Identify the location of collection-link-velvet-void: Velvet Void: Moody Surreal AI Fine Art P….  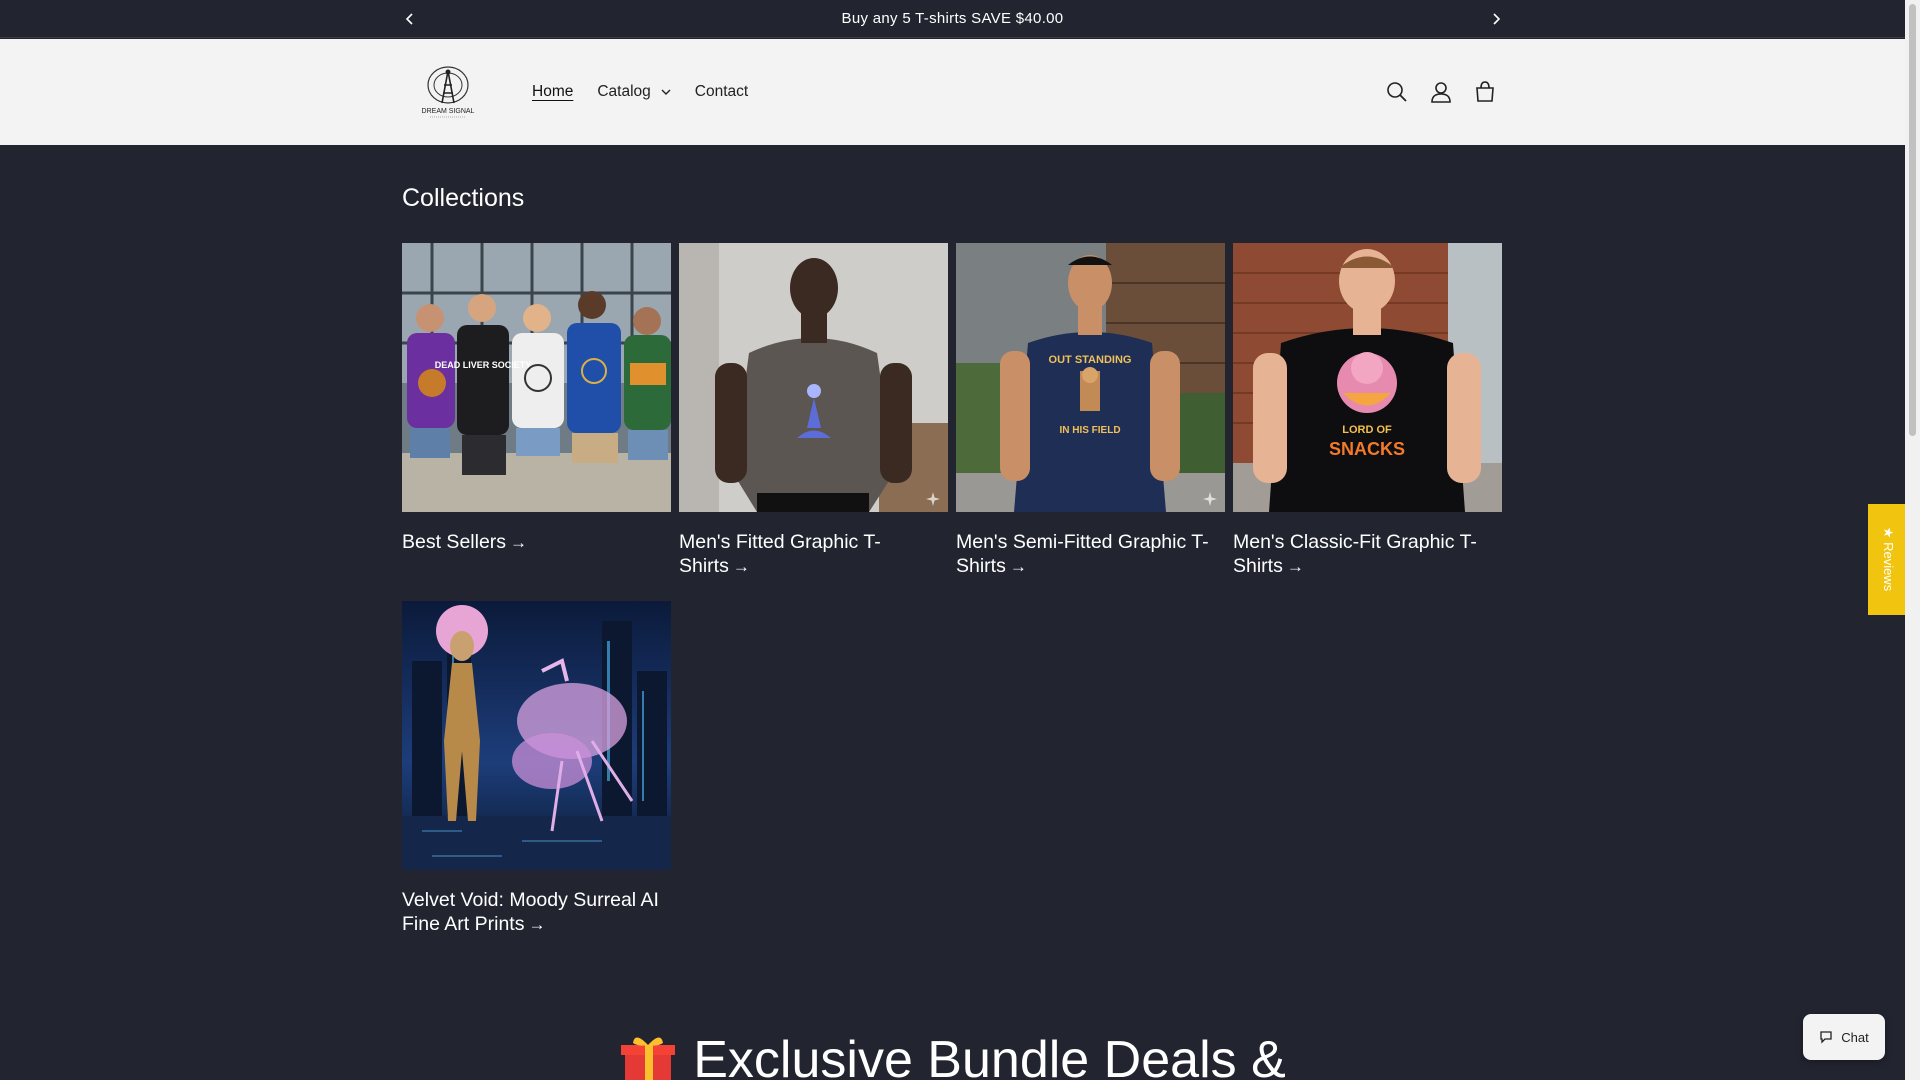
(536, 912).